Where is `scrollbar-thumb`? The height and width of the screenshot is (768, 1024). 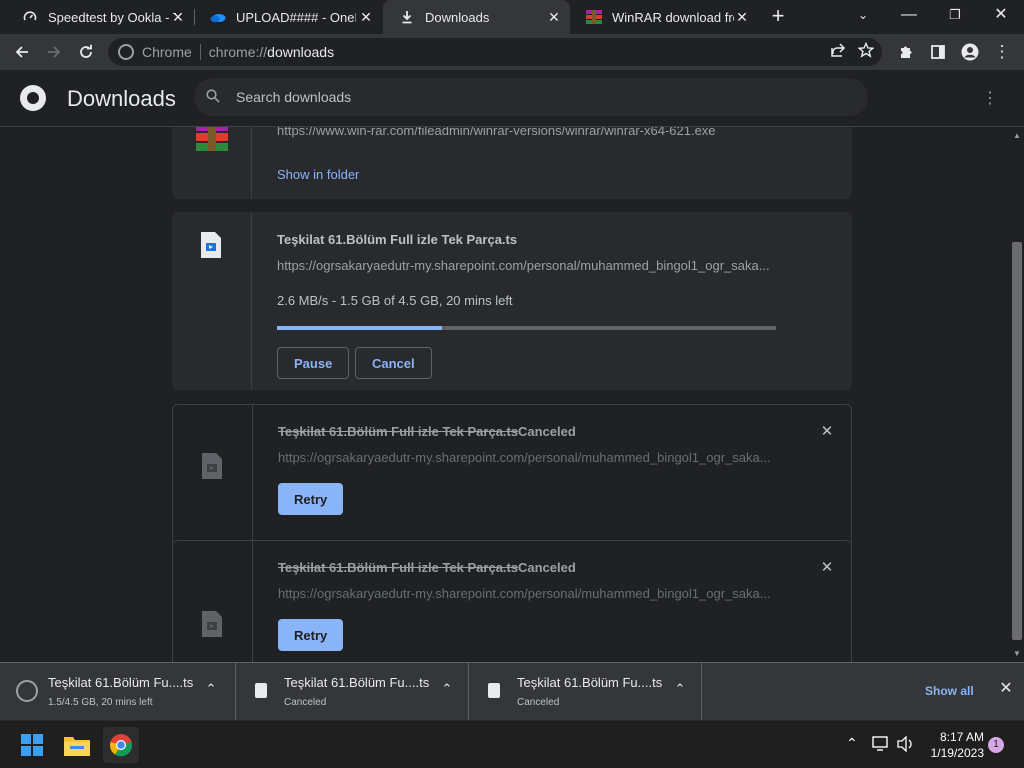 scrollbar-thumb is located at coordinates (1017, 441).